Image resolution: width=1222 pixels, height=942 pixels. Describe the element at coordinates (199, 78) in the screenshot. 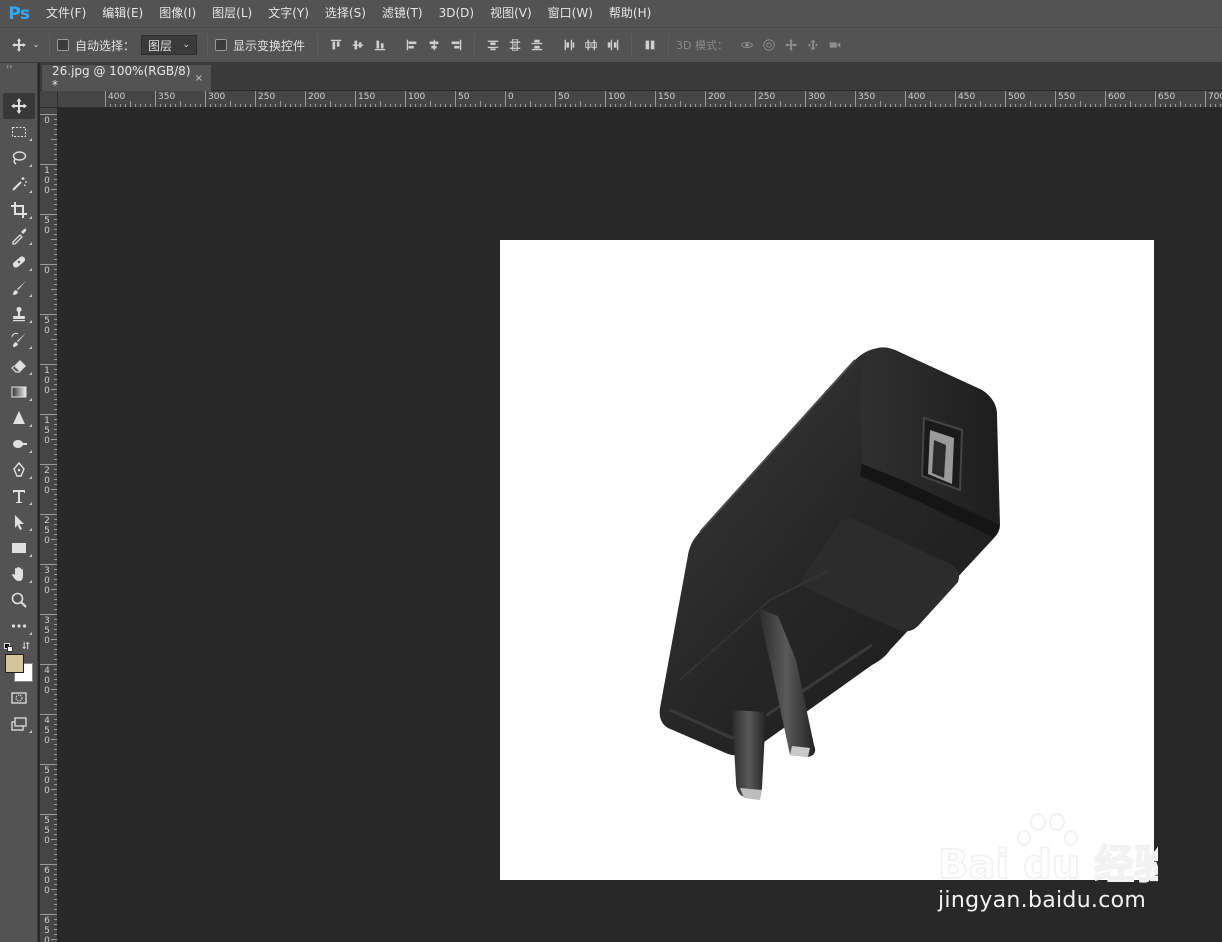

I see `close-icon: ×` at that location.